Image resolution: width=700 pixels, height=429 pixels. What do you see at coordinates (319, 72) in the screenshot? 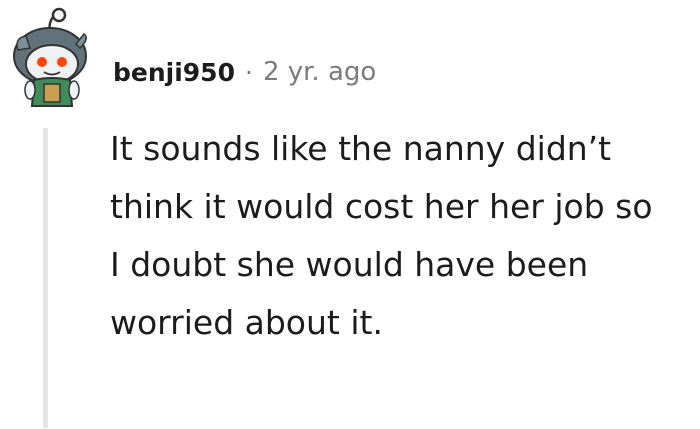
I see `timestamp-link: 2 yr. ago` at bounding box center [319, 72].